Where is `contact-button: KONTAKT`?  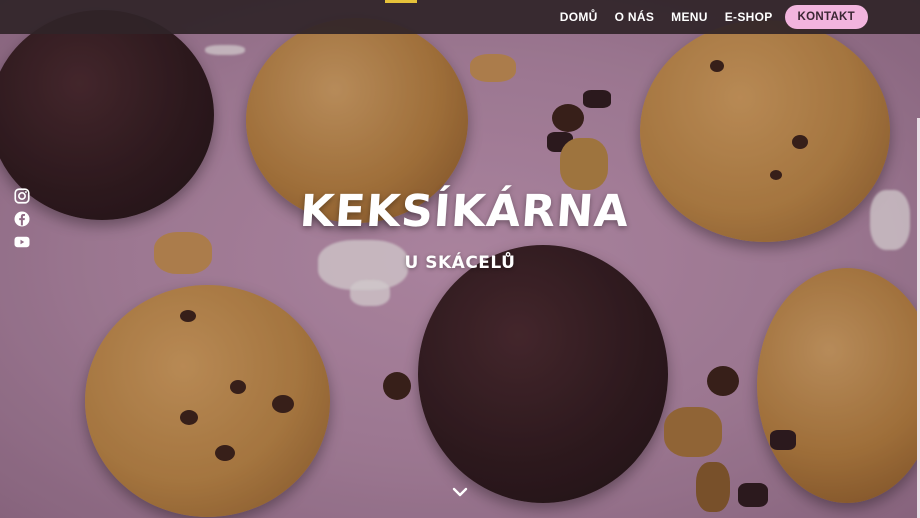 contact-button: KONTAKT is located at coordinates (826, 17).